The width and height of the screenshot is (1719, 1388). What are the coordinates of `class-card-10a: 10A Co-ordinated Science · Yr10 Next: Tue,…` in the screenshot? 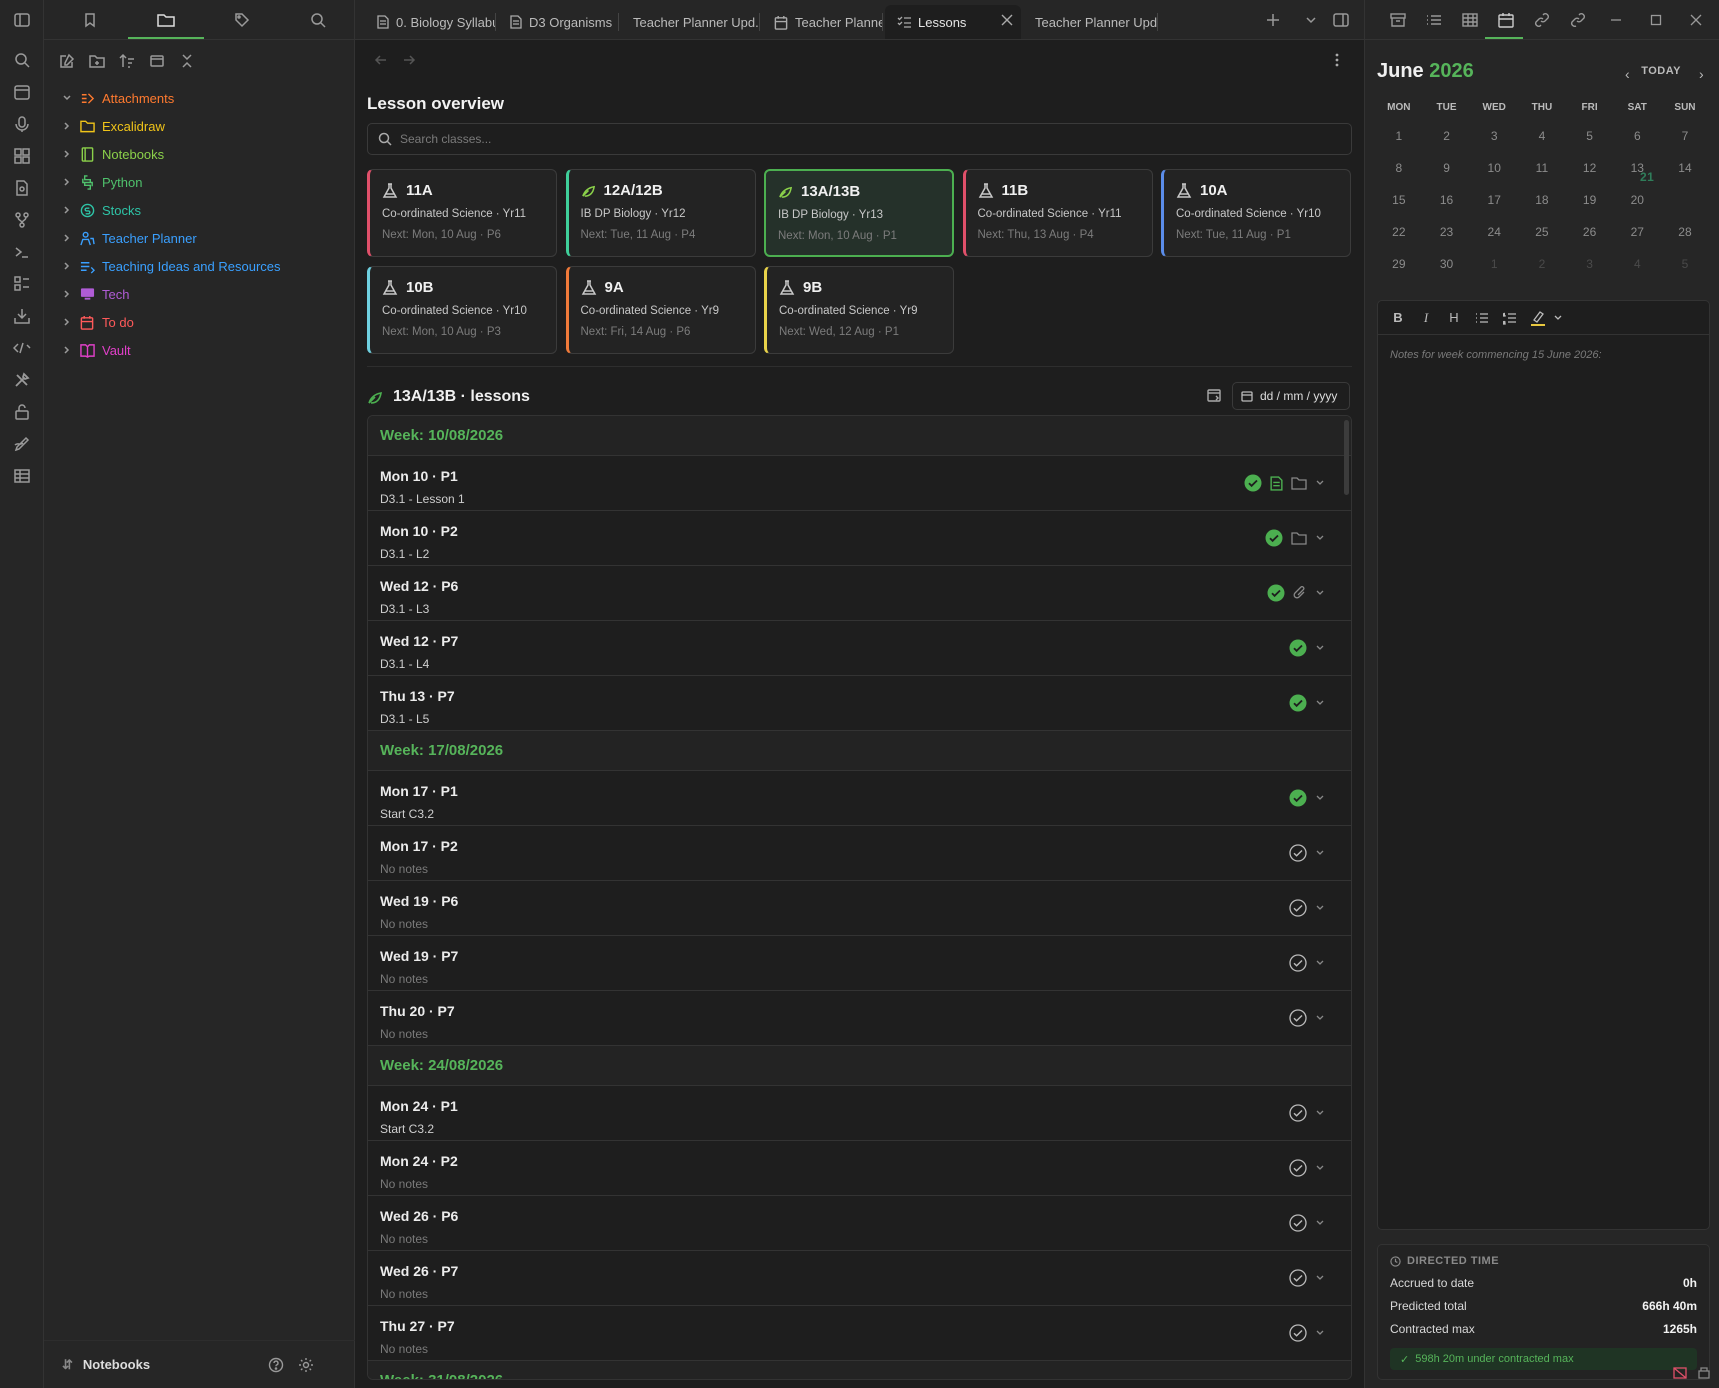 It's located at (1256, 213).